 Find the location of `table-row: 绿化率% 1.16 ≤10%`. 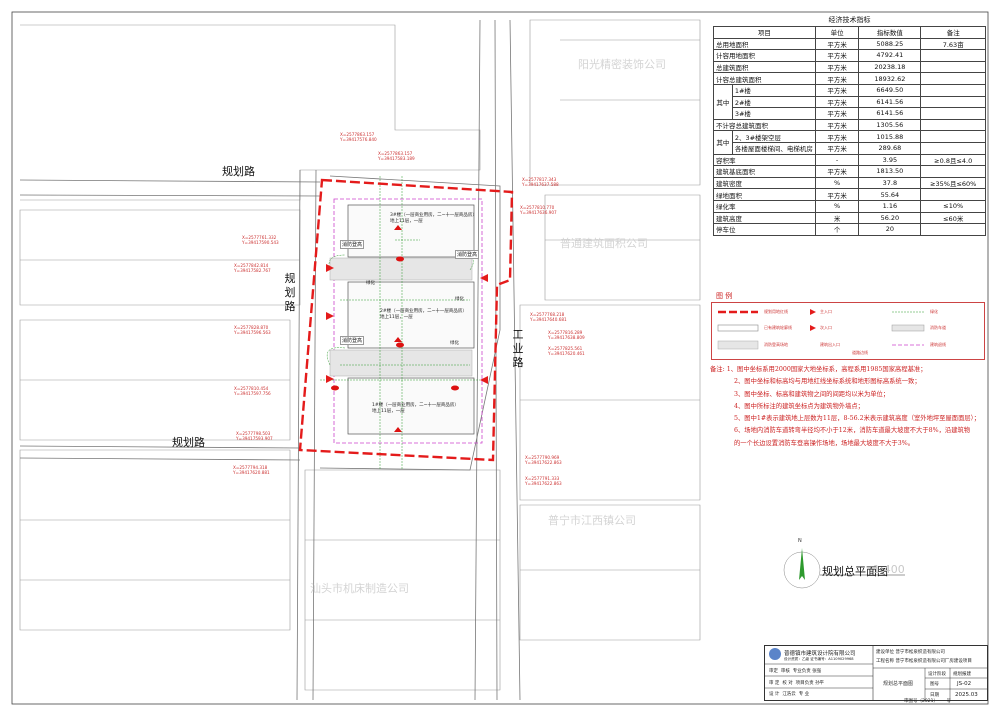

table-row: 绿化率% 1.16 ≤10% is located at coordinates (849, 206).